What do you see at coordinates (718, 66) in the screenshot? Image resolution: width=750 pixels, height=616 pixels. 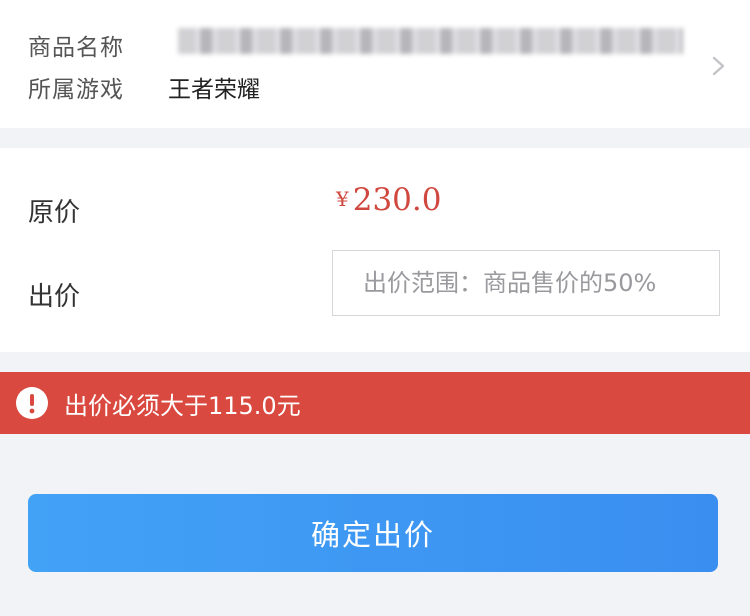 I see `chevron-right-icon` at bounding box center [718, 66].